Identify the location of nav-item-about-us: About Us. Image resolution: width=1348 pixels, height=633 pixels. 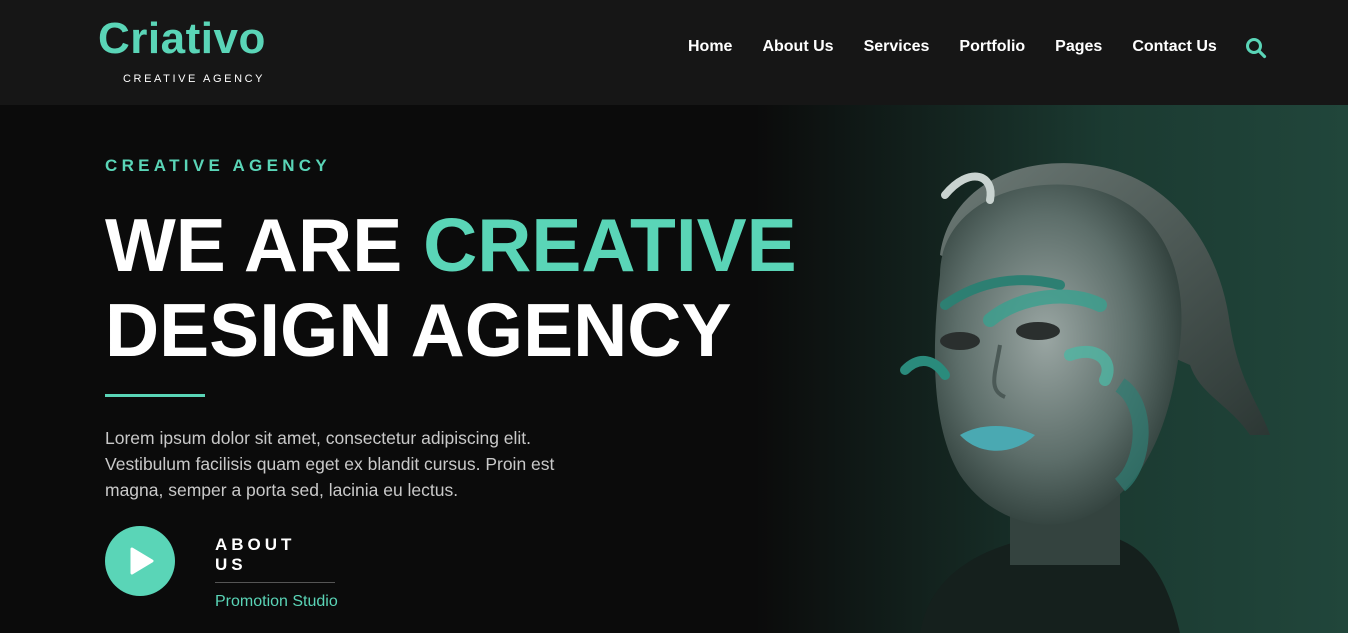
(797, 47).